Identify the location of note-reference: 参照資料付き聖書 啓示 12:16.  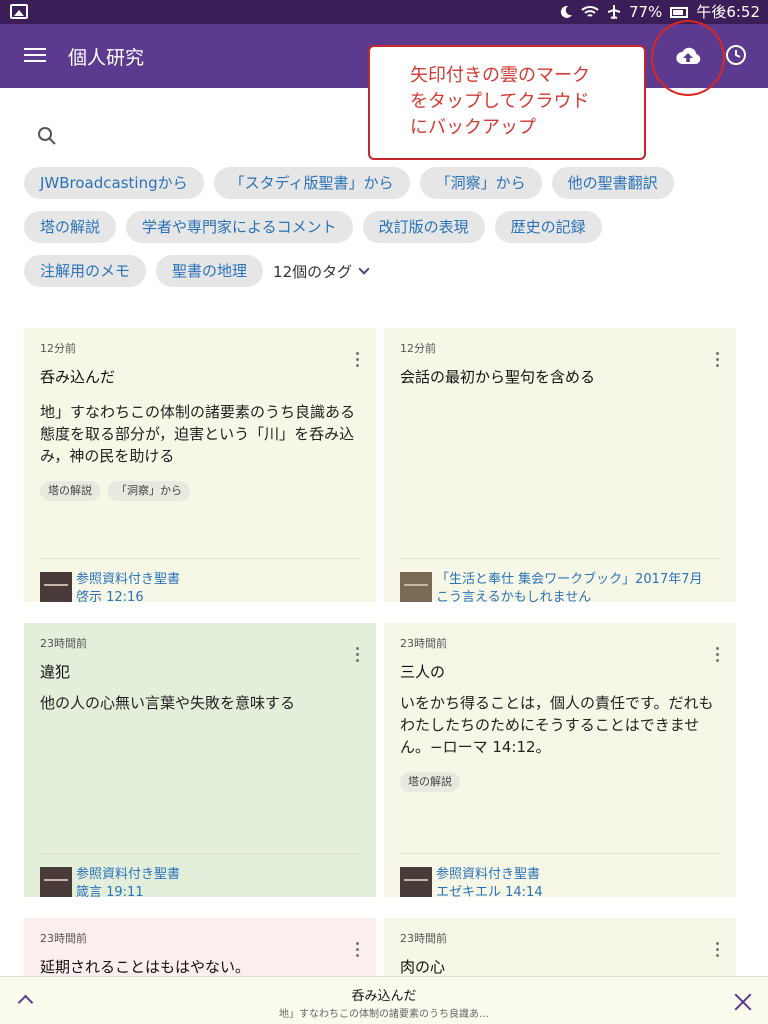
(200, 580).